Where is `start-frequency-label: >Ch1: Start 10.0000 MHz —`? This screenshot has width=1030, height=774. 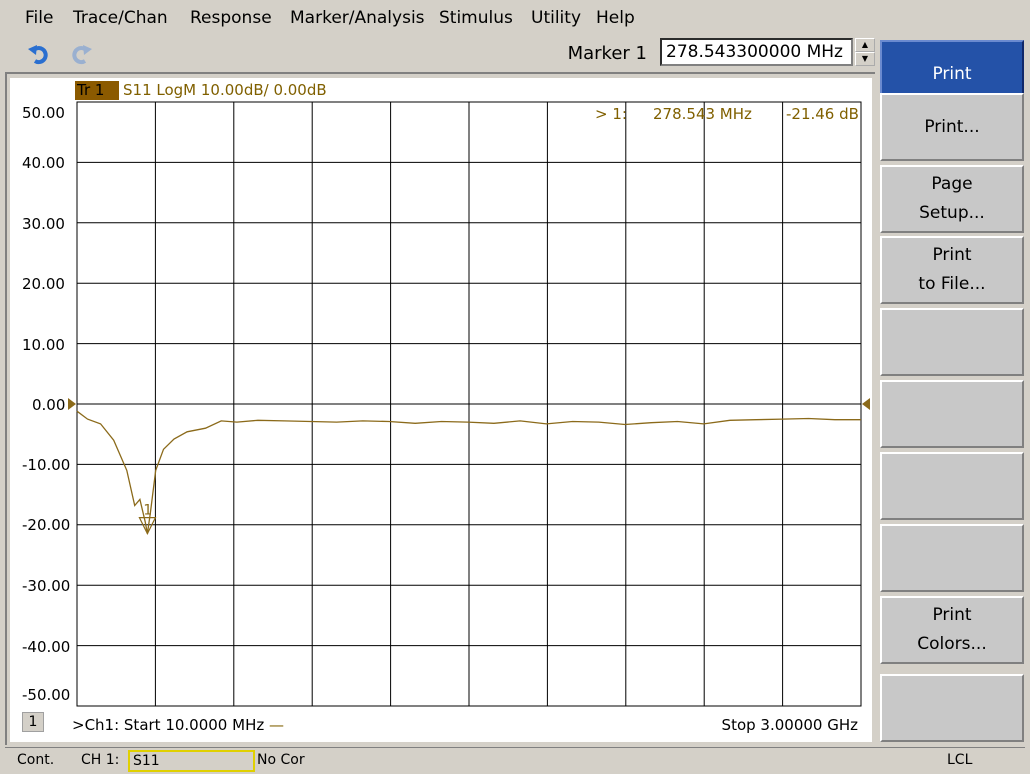 start-frequency-label: >Ch1: Start 10.0000 MHz — is located at coordinates (178, 725).